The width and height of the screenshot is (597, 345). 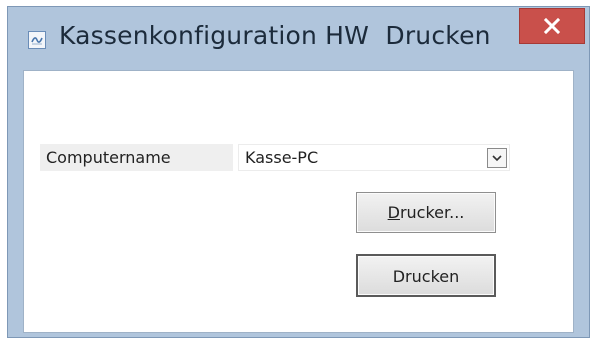 I want to click on computername-label: Computername, so click(x=136, y=157).